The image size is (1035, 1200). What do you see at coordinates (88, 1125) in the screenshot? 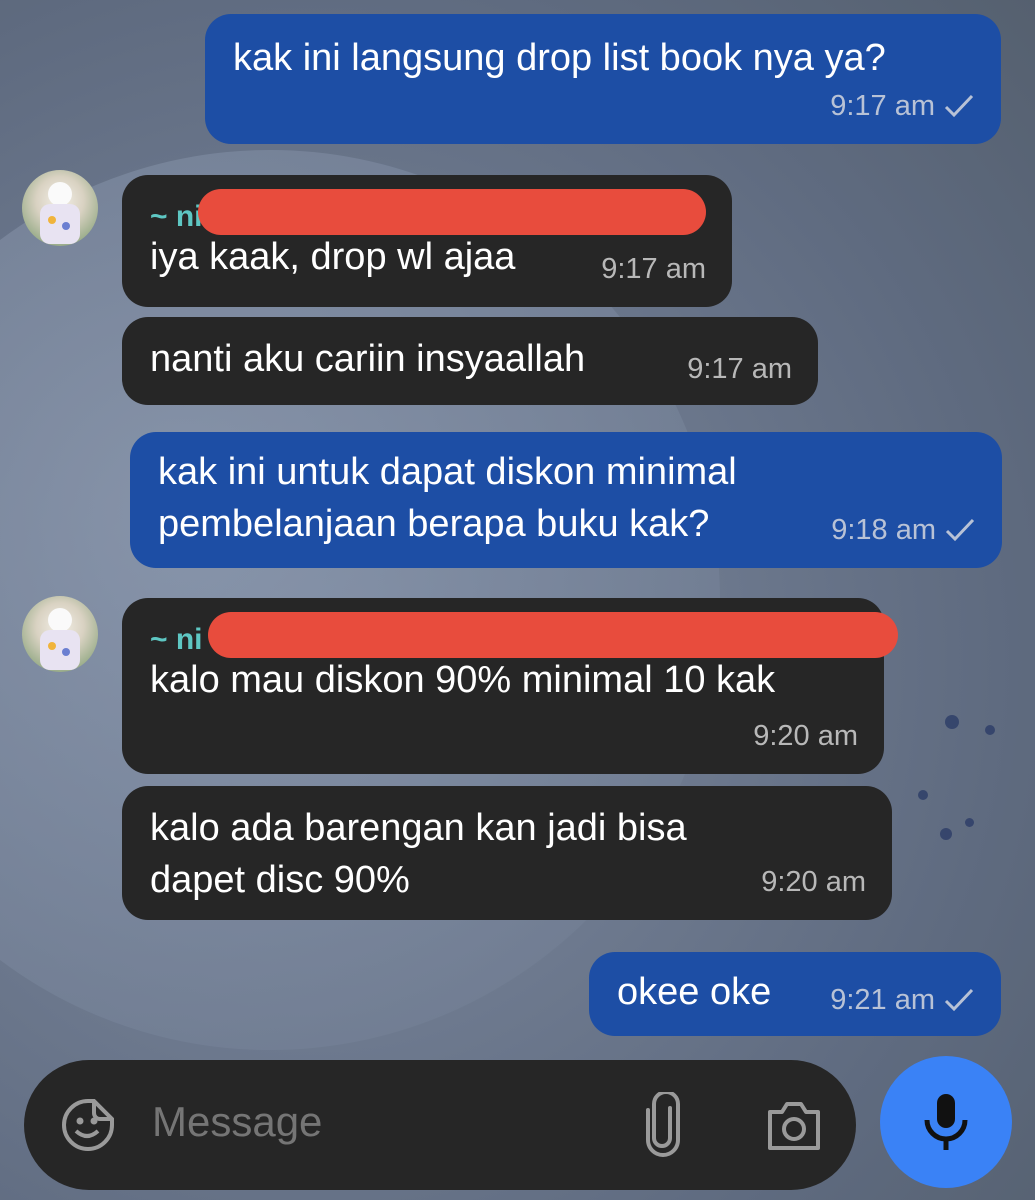
I see `sticker-icon` at bounding box center [88, 1125].